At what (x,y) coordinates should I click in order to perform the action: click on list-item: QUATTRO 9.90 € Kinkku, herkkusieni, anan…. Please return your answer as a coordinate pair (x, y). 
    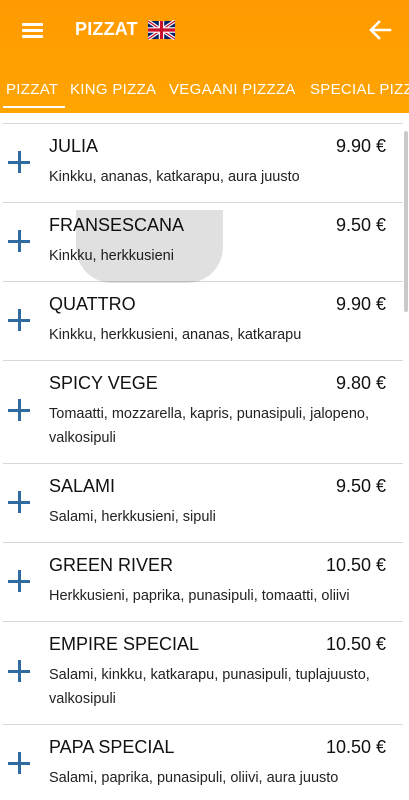
    Looking at the image, I should click on (203, 320).